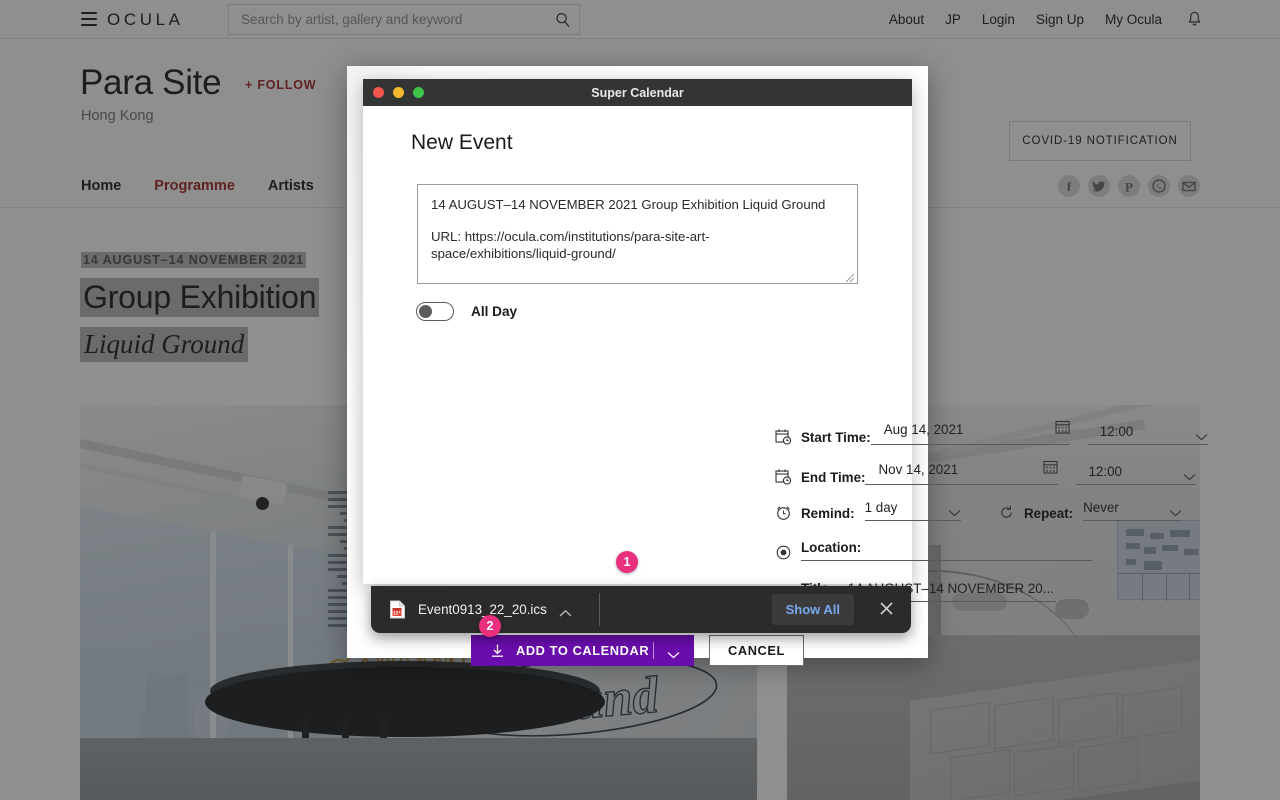 Image resolution: width=1280 pixels, height=800 pixels. What do you see at coordinates (831, 547) in the screenshot?
I see `location-label: Location:` at bounding box center [831, 547].